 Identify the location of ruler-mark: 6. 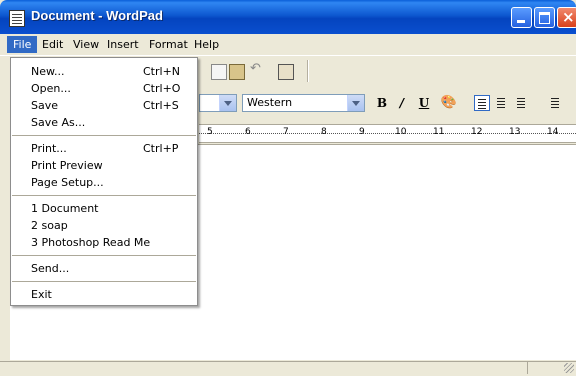
(248, 132).